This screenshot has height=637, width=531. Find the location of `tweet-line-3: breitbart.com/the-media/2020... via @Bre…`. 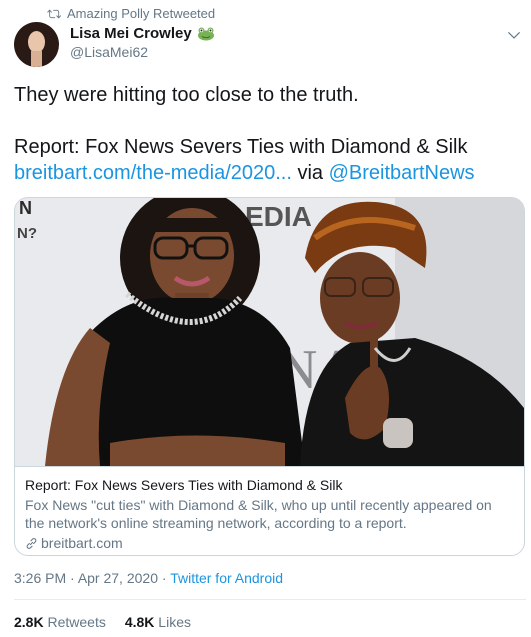

tweet-line-3: breitbart.com/the-media/2020... via @Bre… is located at coordinates (266, 173).